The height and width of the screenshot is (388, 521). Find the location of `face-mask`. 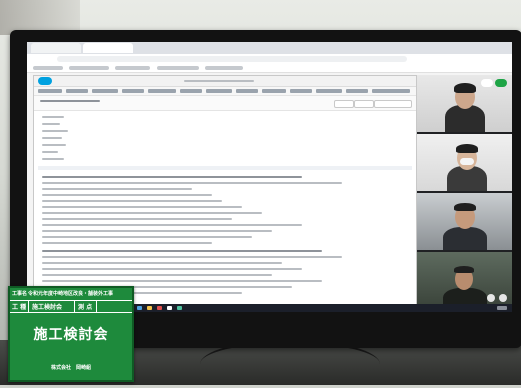

face-mask is located at coordinates (467, 161).